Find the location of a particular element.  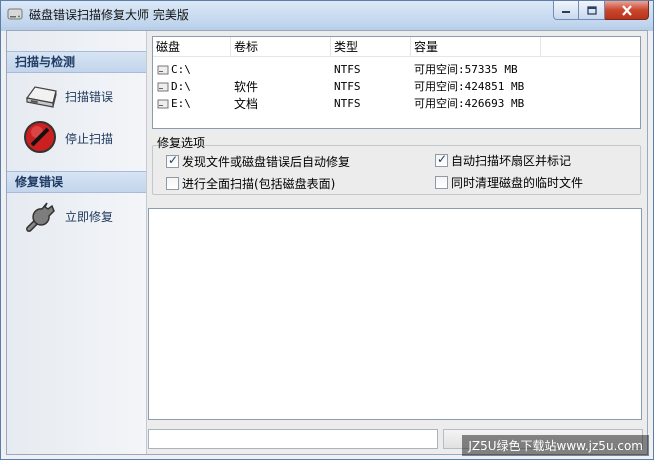

column-capacity: 容量 is located at coordinates (476, 47).